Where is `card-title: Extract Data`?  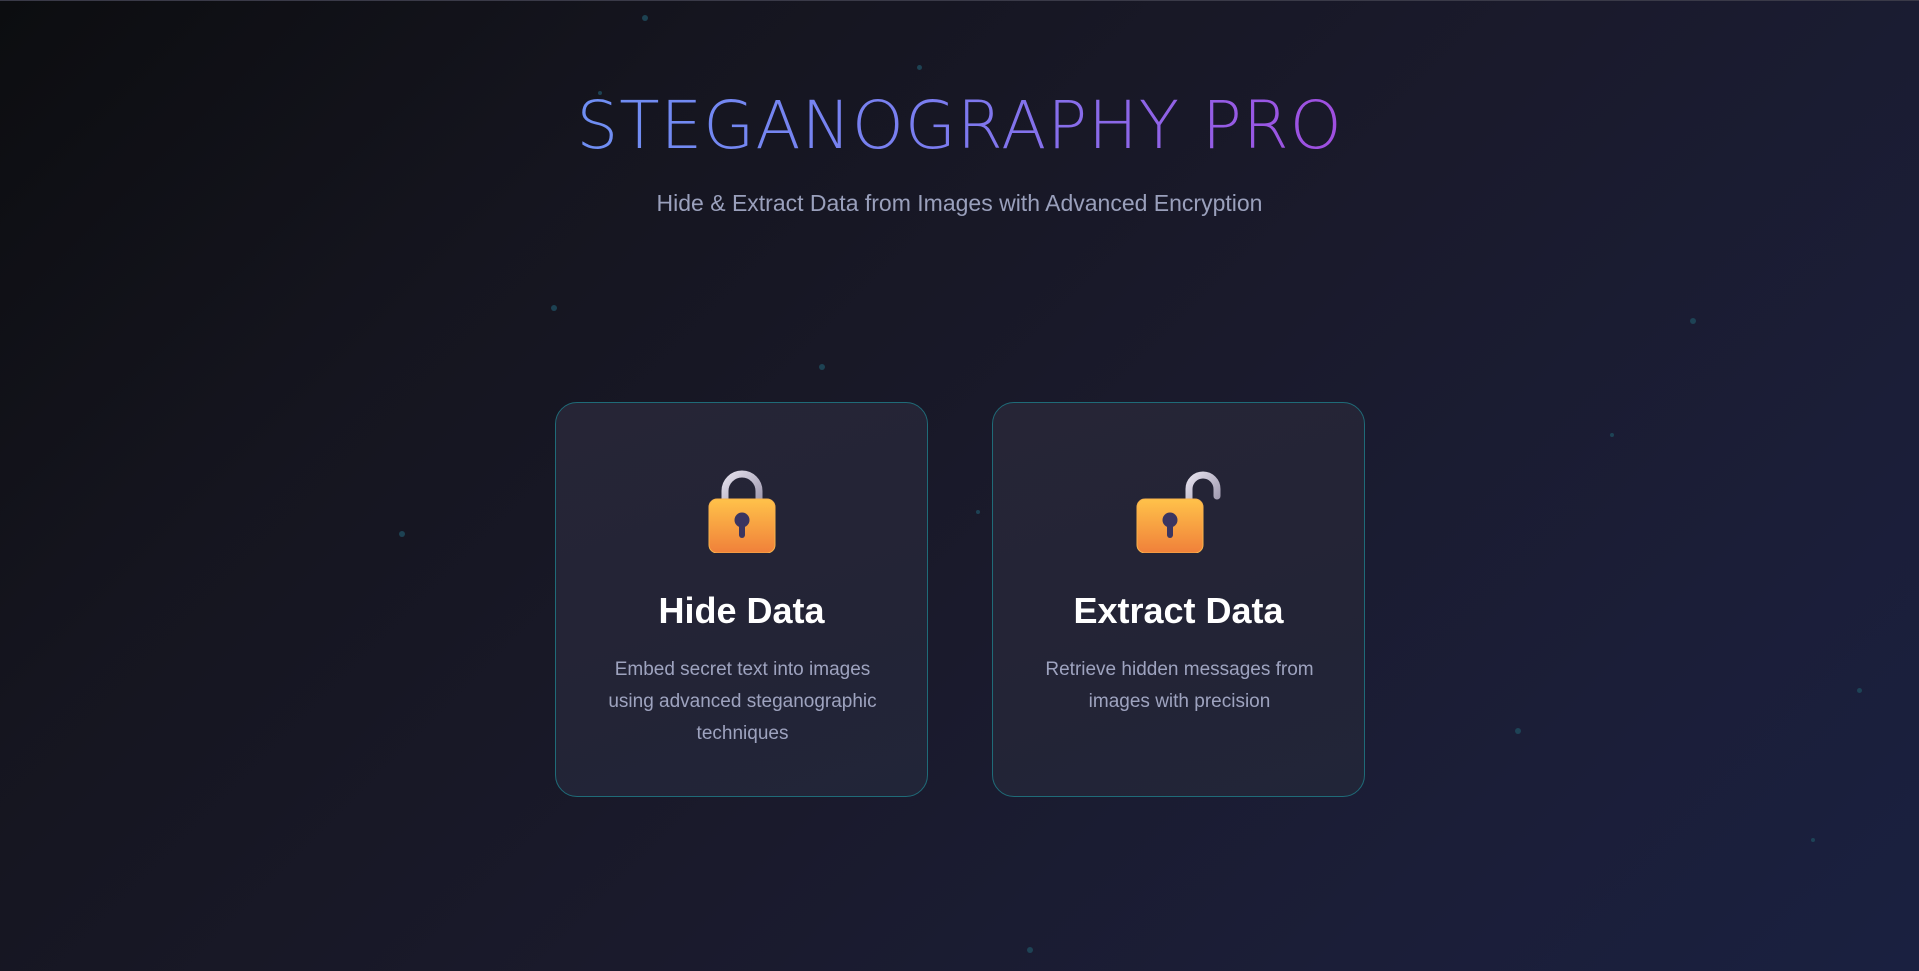
card-title: Extract Data is located at coordinates (1178, 610).